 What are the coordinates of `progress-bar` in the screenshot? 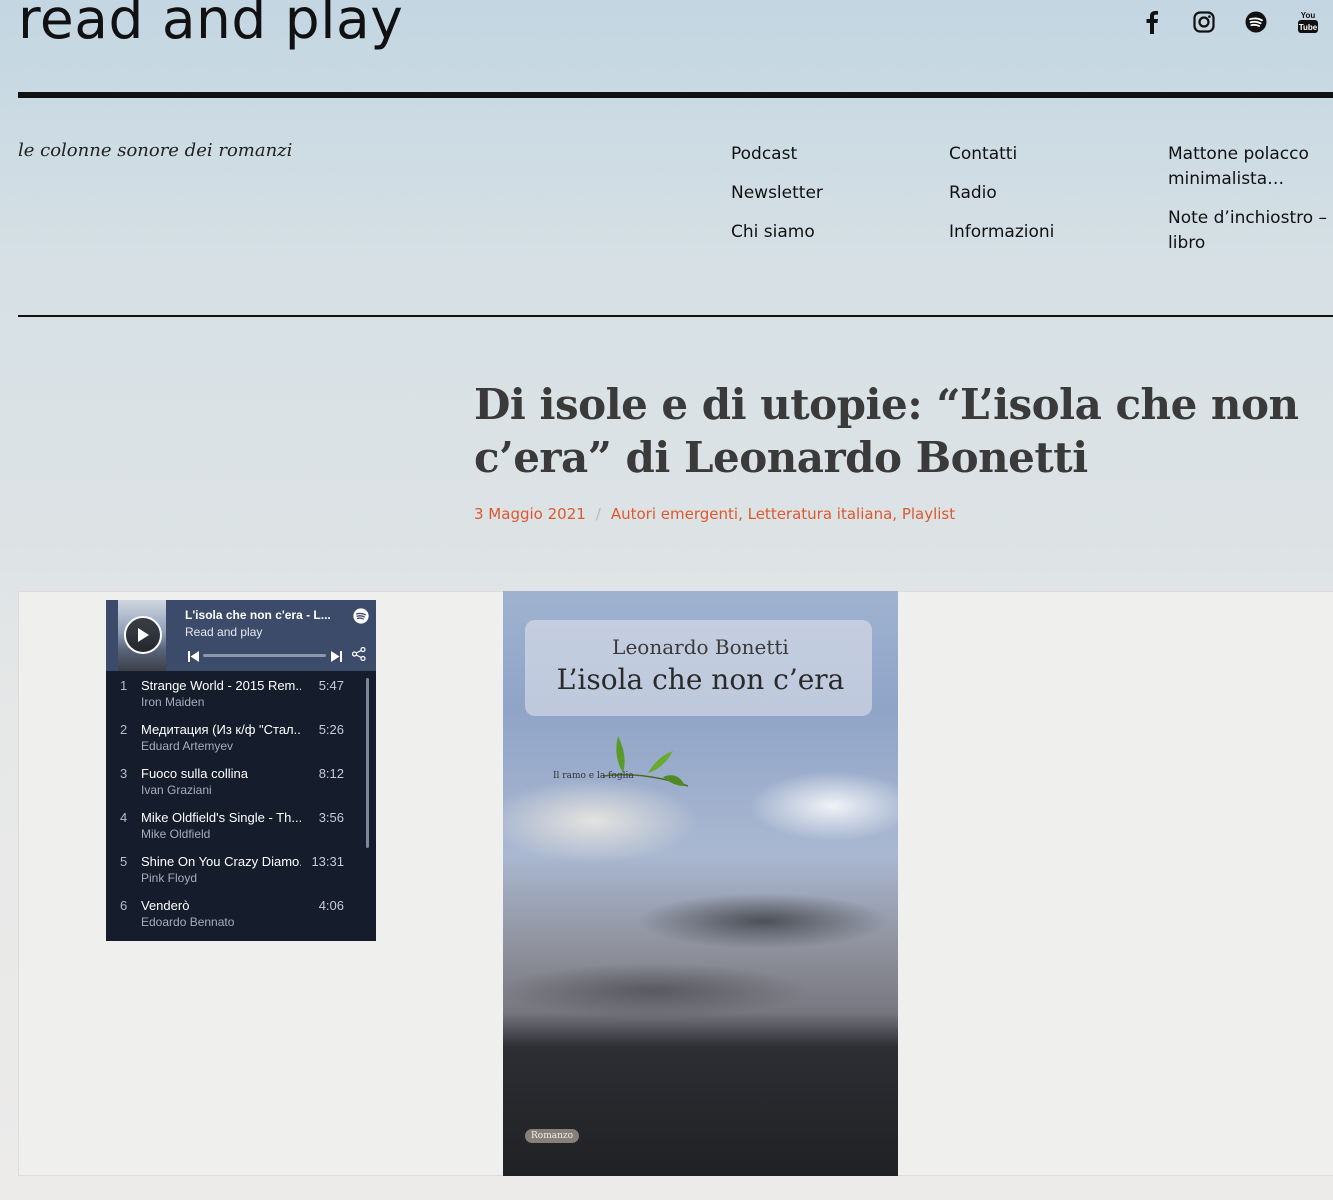 It's located at (264, 655).